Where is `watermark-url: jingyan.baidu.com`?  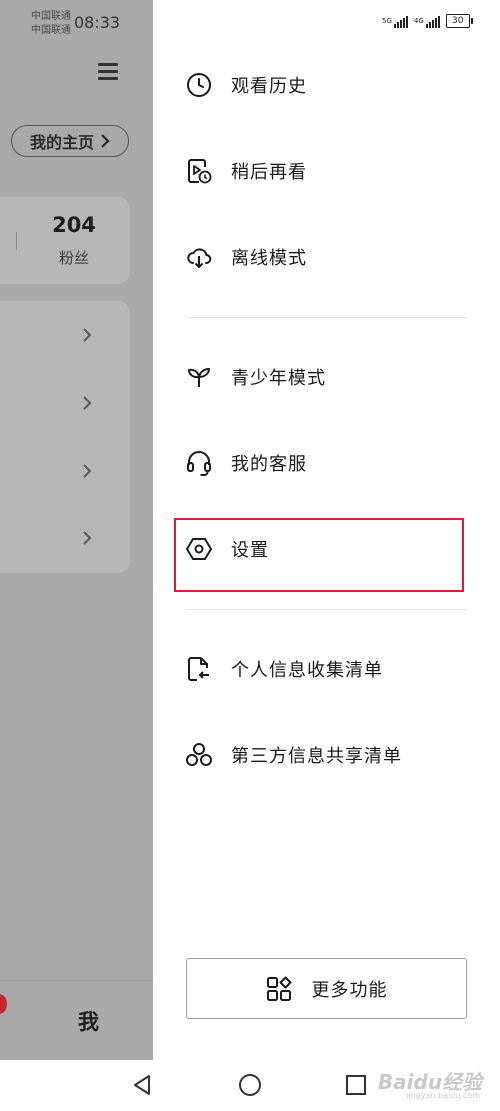 watermark-url: jingyan.baidu.com is located at coordinates (443, 1095).